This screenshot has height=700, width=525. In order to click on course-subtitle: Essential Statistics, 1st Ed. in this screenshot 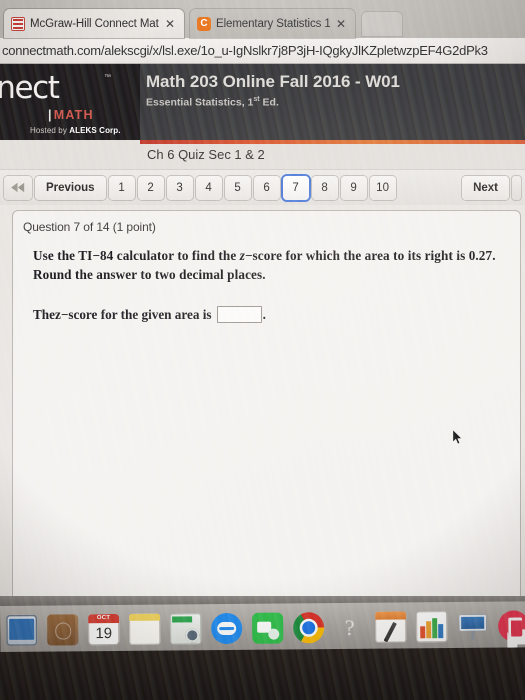, I will do `click(212, 102)`.